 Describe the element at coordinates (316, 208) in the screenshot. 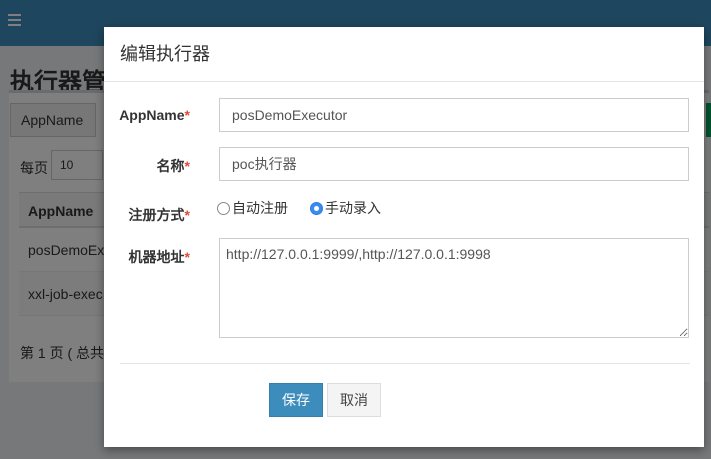

I see `radio-manual-entry` at that location.